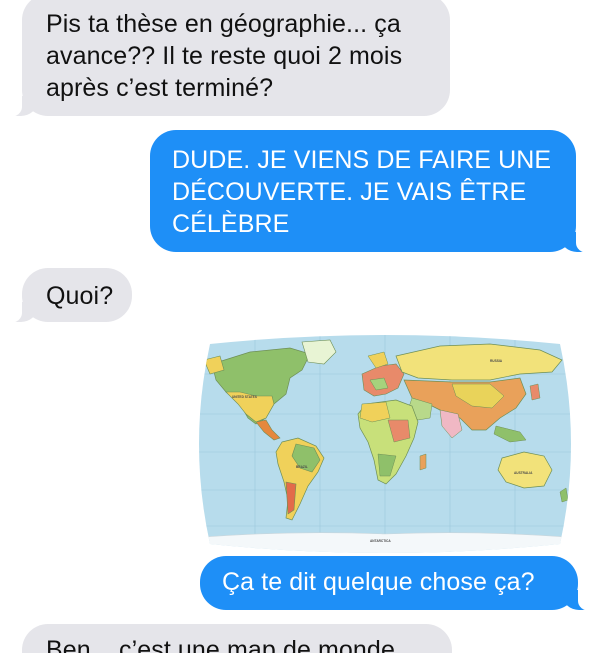 This screenshot has height=653, width=600. I want to click on map-label-united-states: UNITED STATES, so click(244, 397).